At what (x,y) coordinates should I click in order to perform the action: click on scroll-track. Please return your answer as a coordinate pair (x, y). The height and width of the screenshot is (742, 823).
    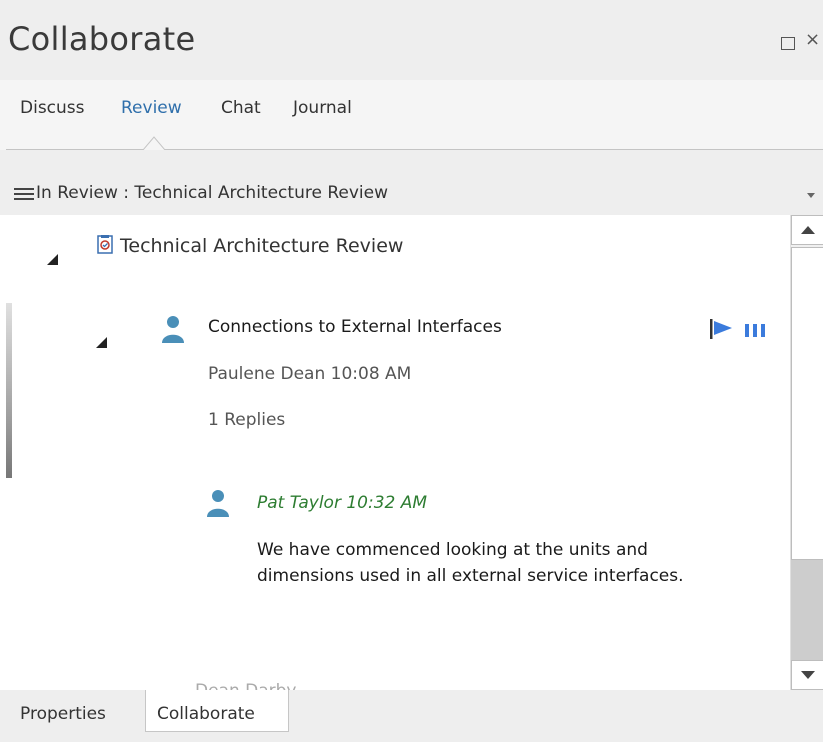
    Looking at the image, I should click on (807, 610).